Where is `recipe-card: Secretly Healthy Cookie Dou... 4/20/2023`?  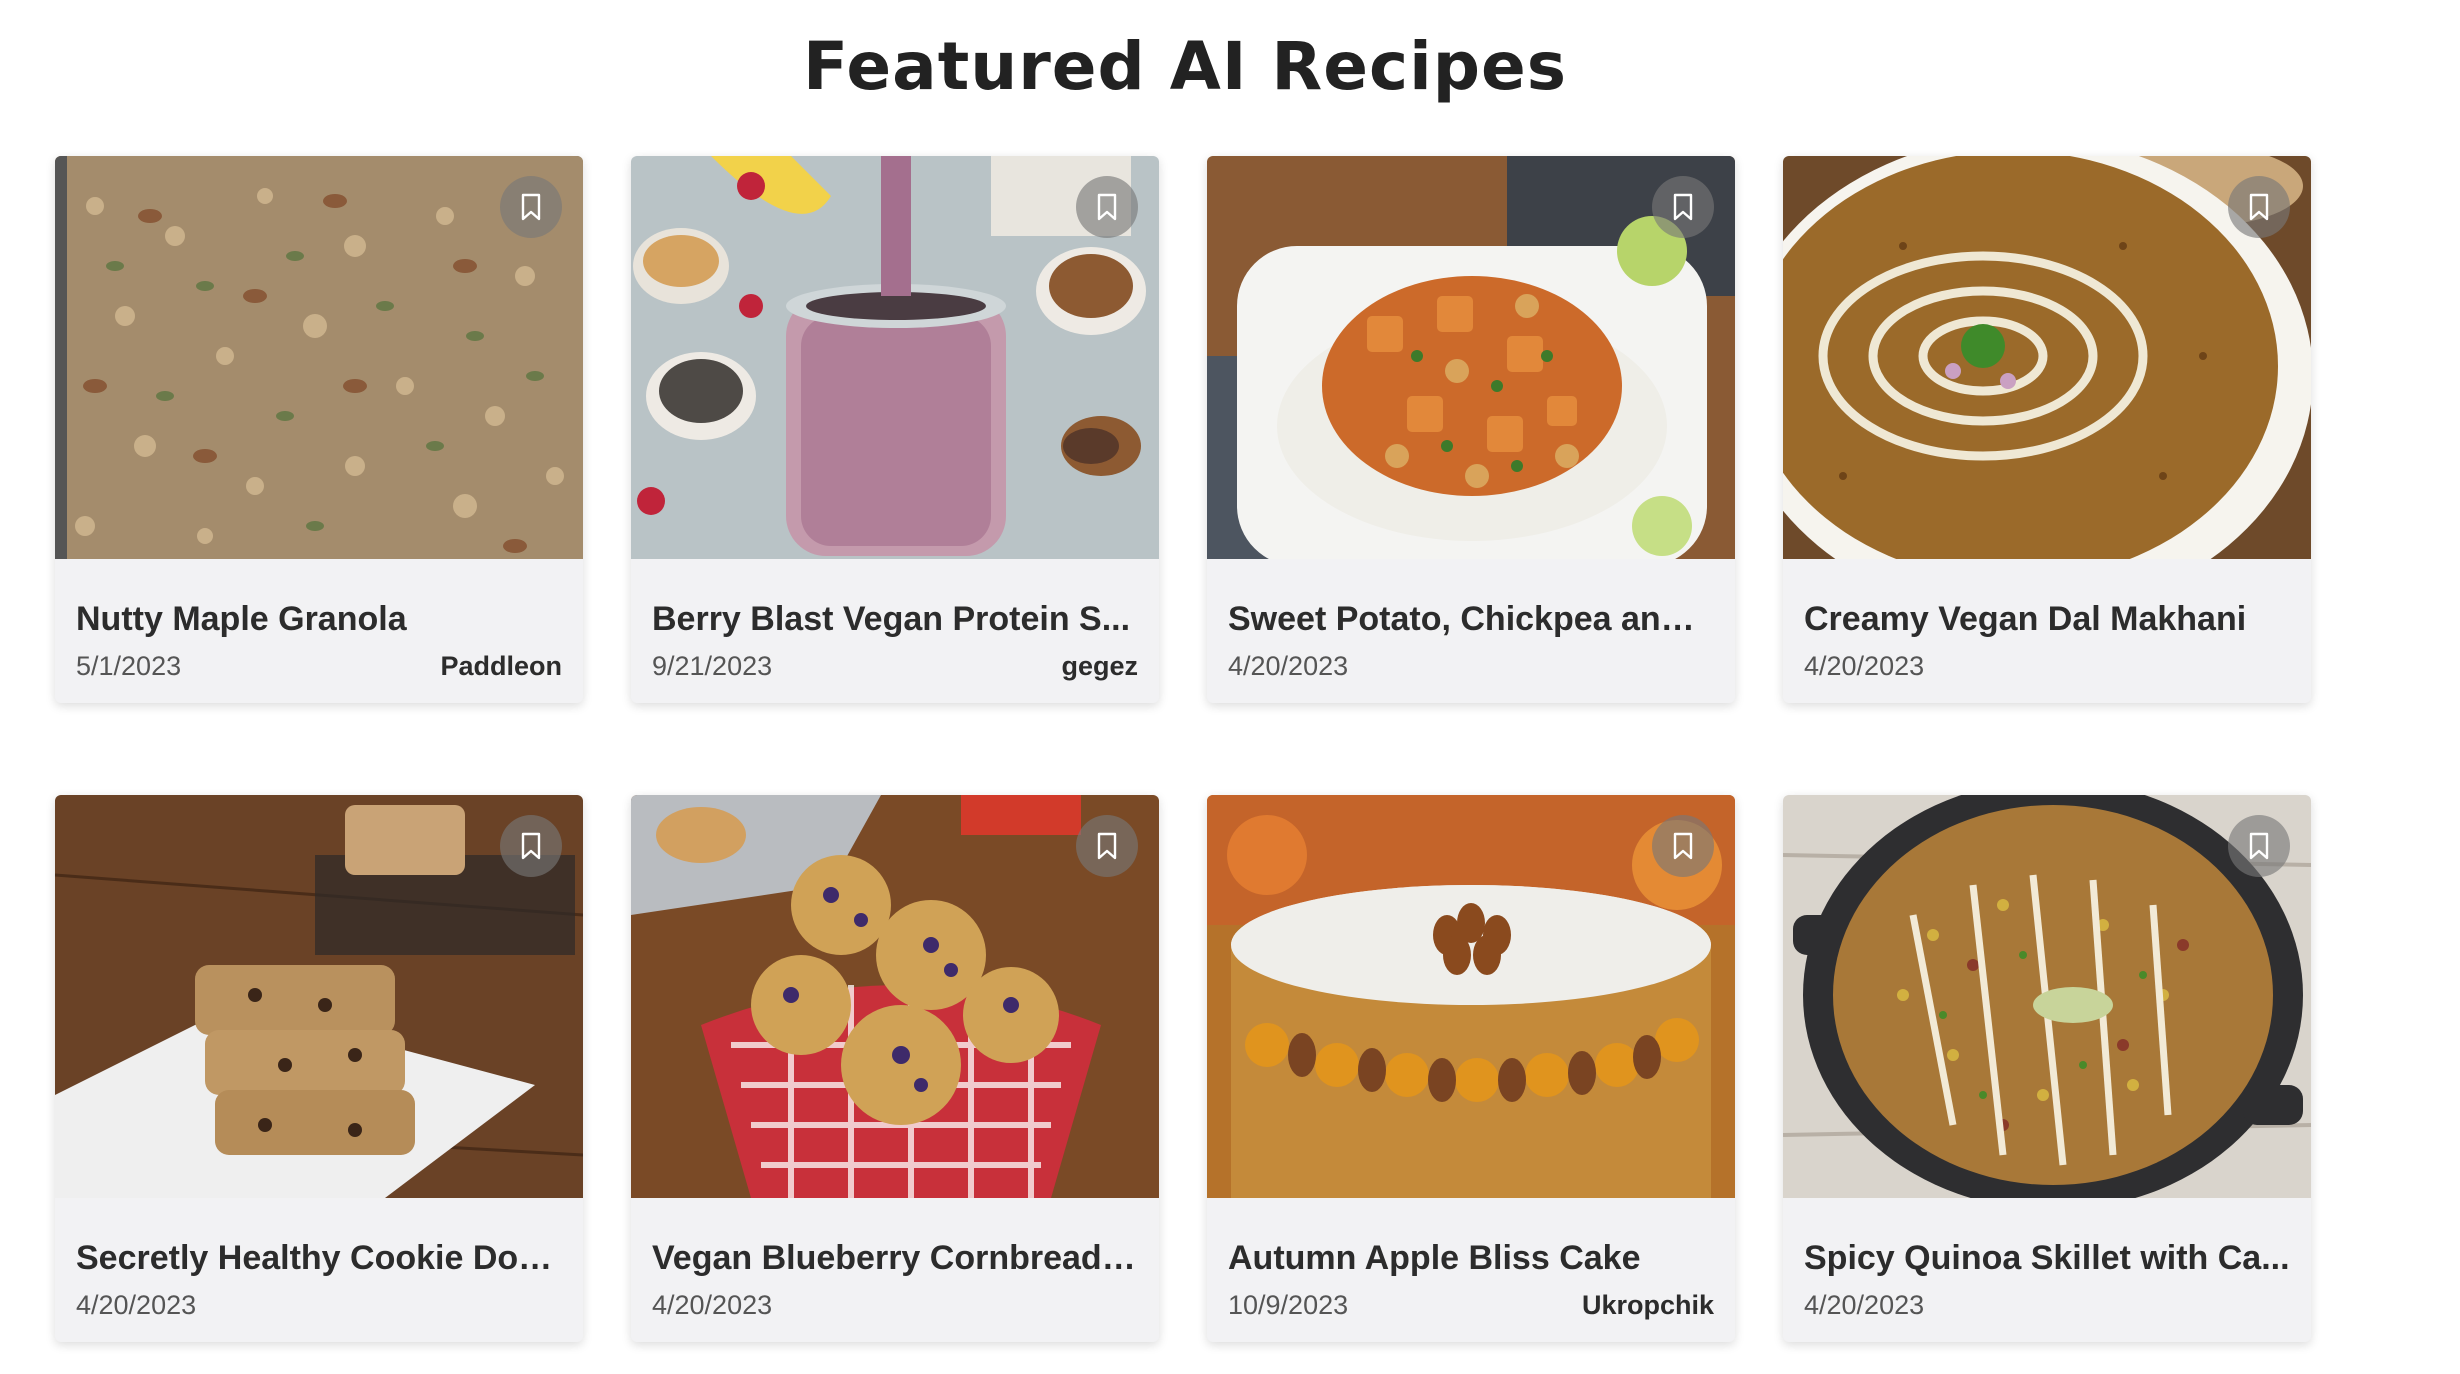
recipe-card: Secretly Healthy Cookie Dou... 4/20/2023 is located at coordinates (319, 1068).